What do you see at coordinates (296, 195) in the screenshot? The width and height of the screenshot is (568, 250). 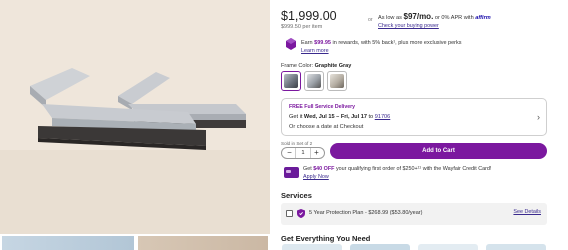 I see `services-heading: Services` at bounding box center [296, 195].